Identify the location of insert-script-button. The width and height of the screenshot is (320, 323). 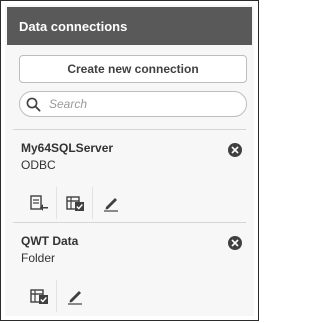
(39, 203).